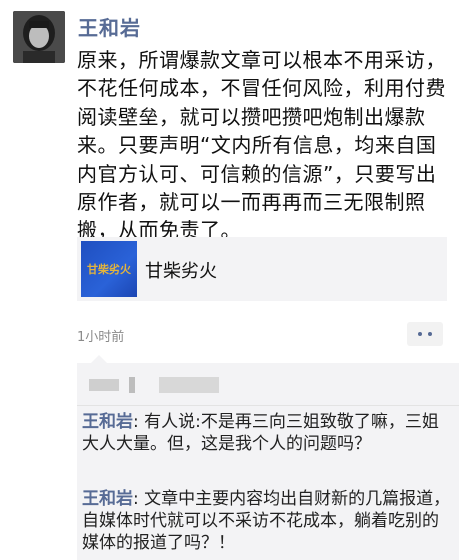 Image resolution: width=459 pixels, height=560 pixels. What do you see at coordinates (262, 269) in the screenshot?
I see `shared-article-card: 甘柴劣火 甘柴劣火` at bounding box center [262, 269].